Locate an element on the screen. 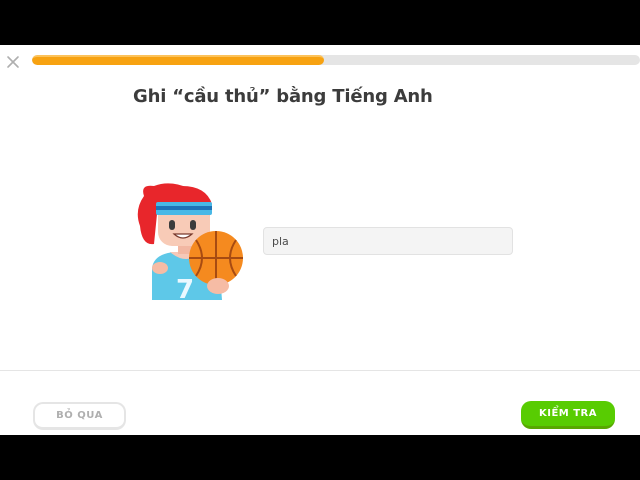  prompt-title: Ghi “cầu thủ” bằng Tiếng Anh is located at coordinates (283, 96).